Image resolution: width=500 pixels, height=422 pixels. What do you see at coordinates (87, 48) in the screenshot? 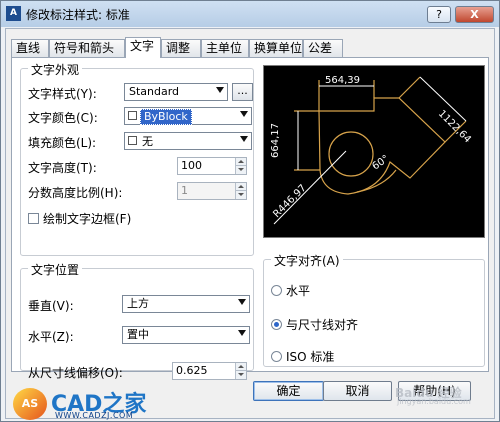
I see `tab-symbols-arrows: 符号和箭头` at bounding box center [87, 48].